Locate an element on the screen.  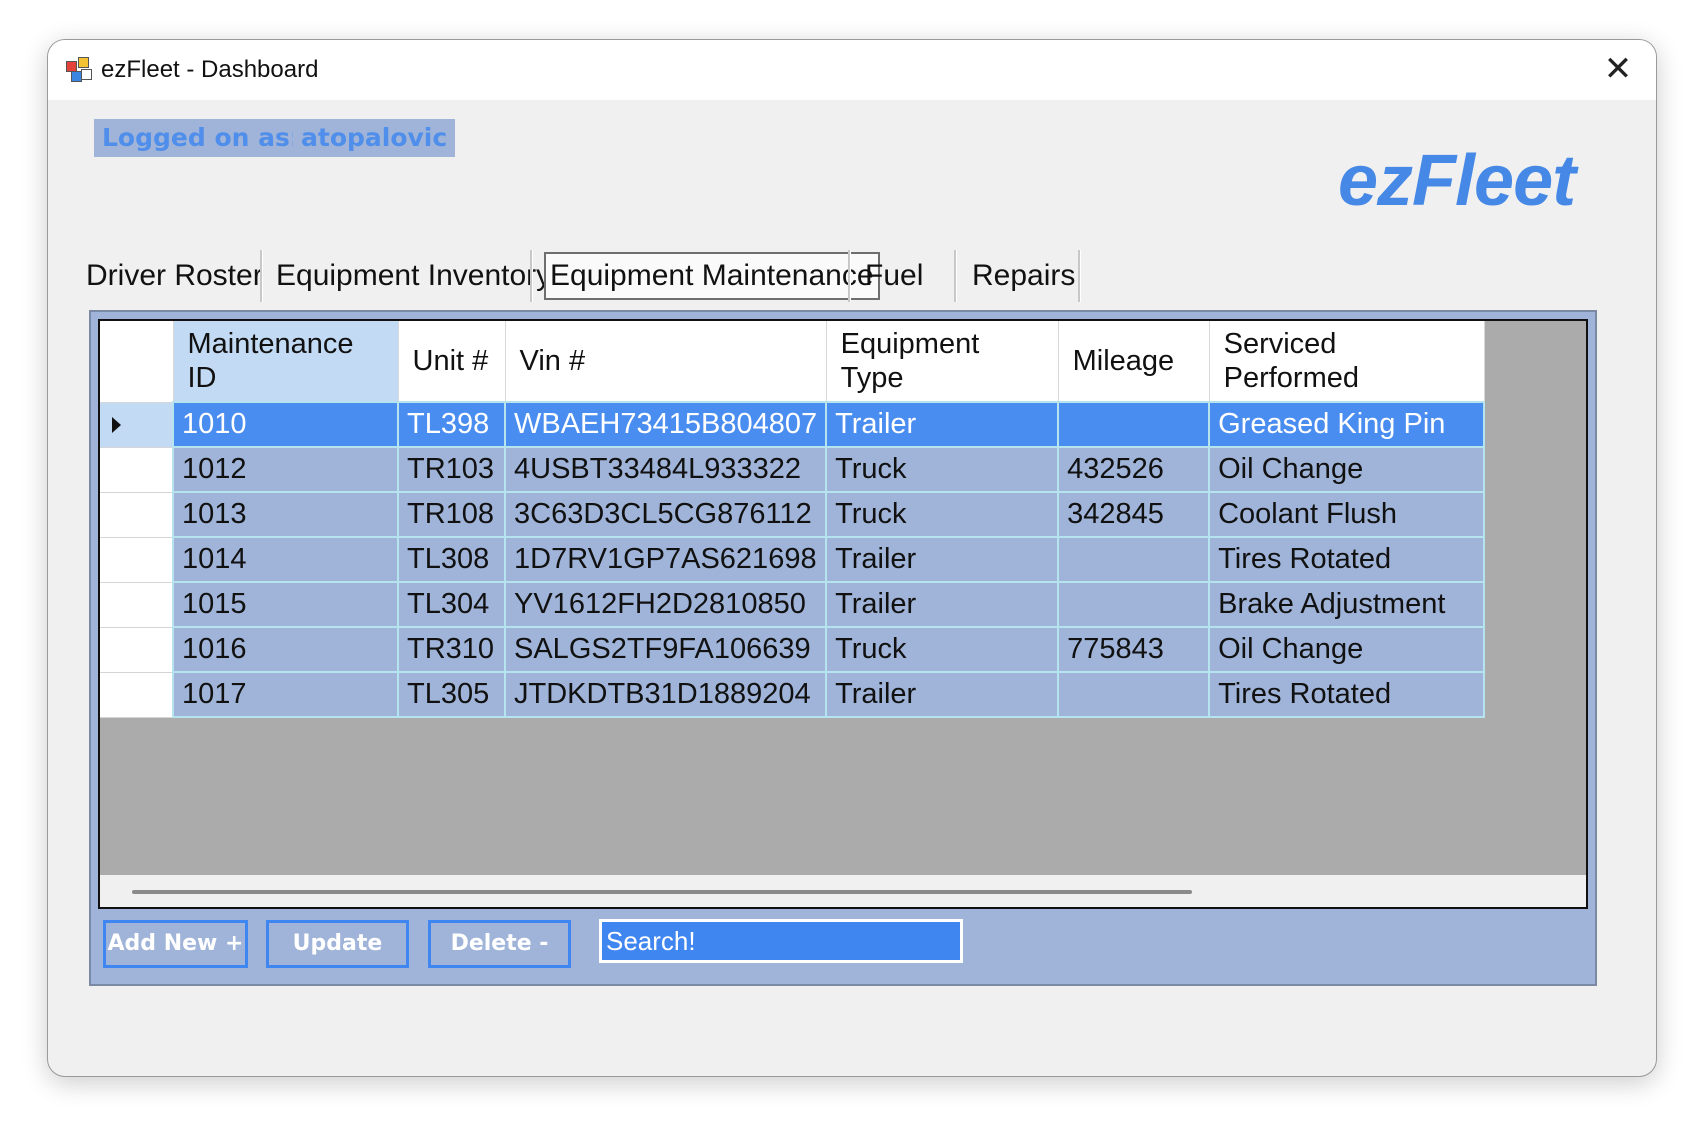
cell-service: Coolant Flush is located at coordinates (1347, 514).